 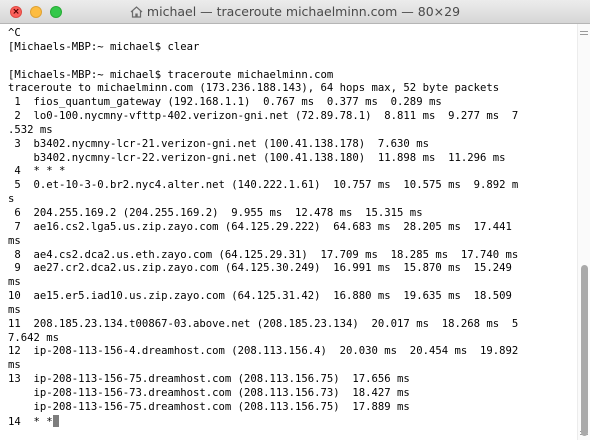 I want to click on terminal-line: 7.642 ms, so click(x=34, y=337).